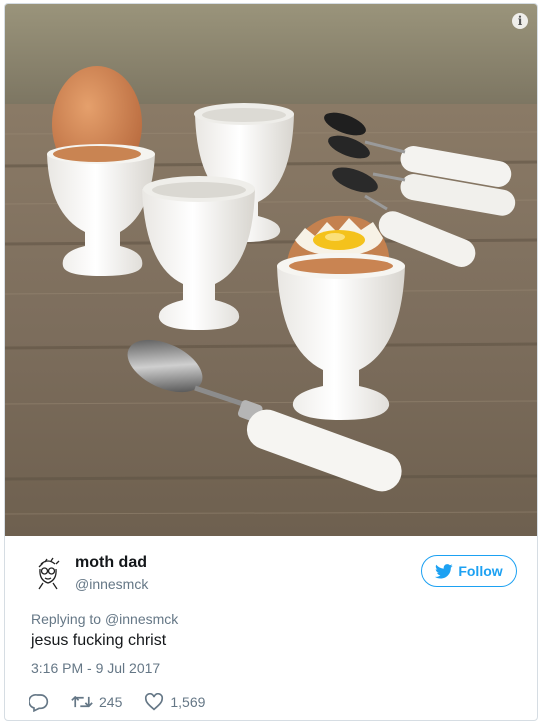 Image resolution: width=540 pixels, height=722 pixels. I want to click on tweet-author: moth dad @innesmck Follow, so click(274, 575).